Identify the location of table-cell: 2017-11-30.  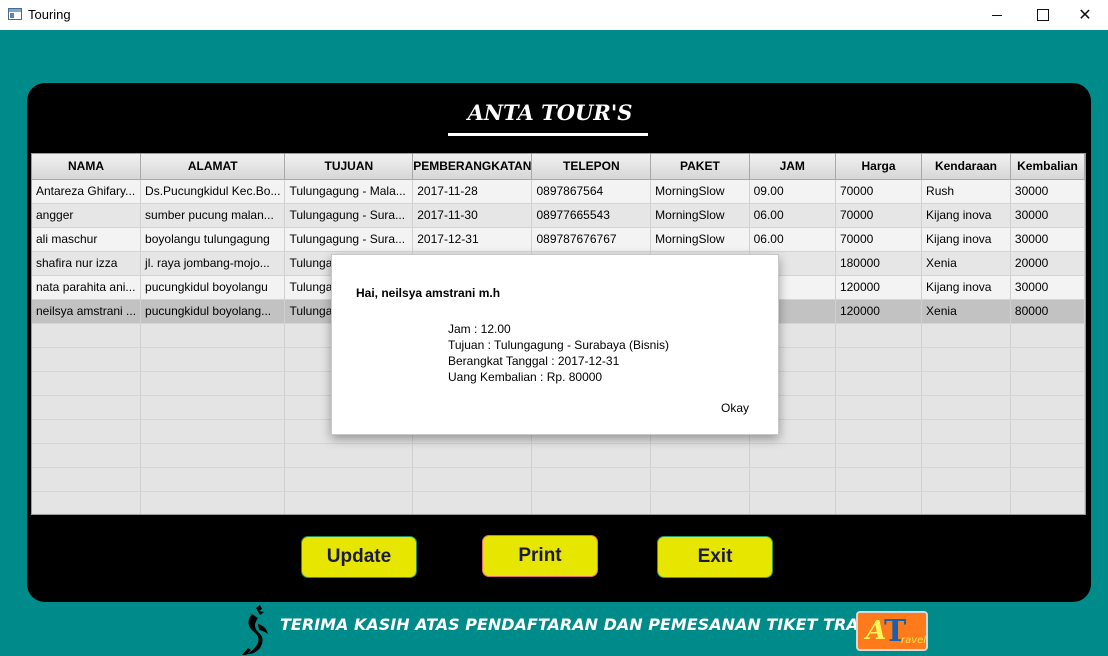
(472, 215).